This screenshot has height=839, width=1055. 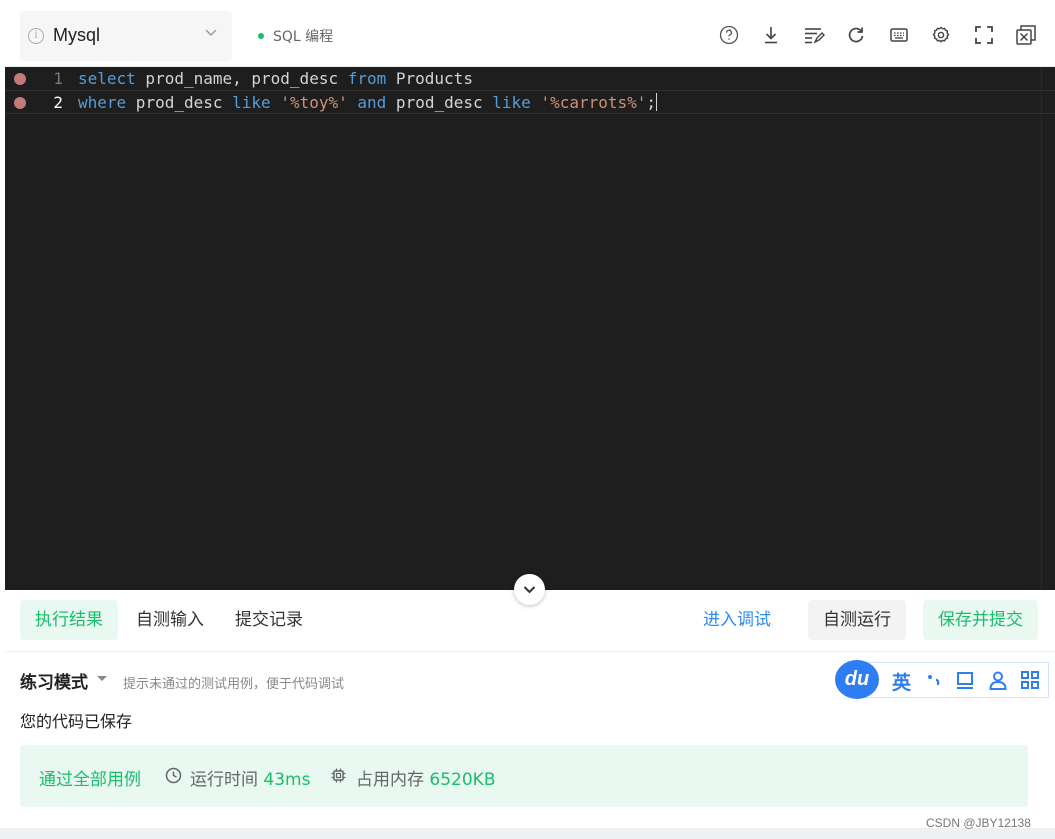 I want to click on ime-logo: du, so click(x=857, y=679).